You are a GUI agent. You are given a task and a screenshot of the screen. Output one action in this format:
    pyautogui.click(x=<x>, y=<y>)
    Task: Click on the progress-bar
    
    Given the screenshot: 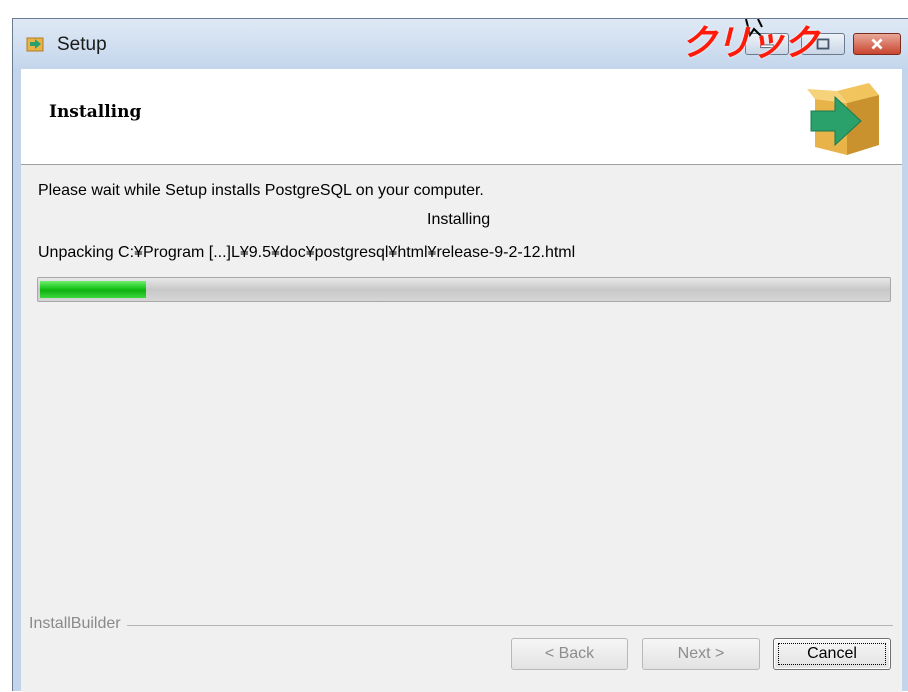 What is the action you would take?
    pyautogui.click(x=464, y=289)
    